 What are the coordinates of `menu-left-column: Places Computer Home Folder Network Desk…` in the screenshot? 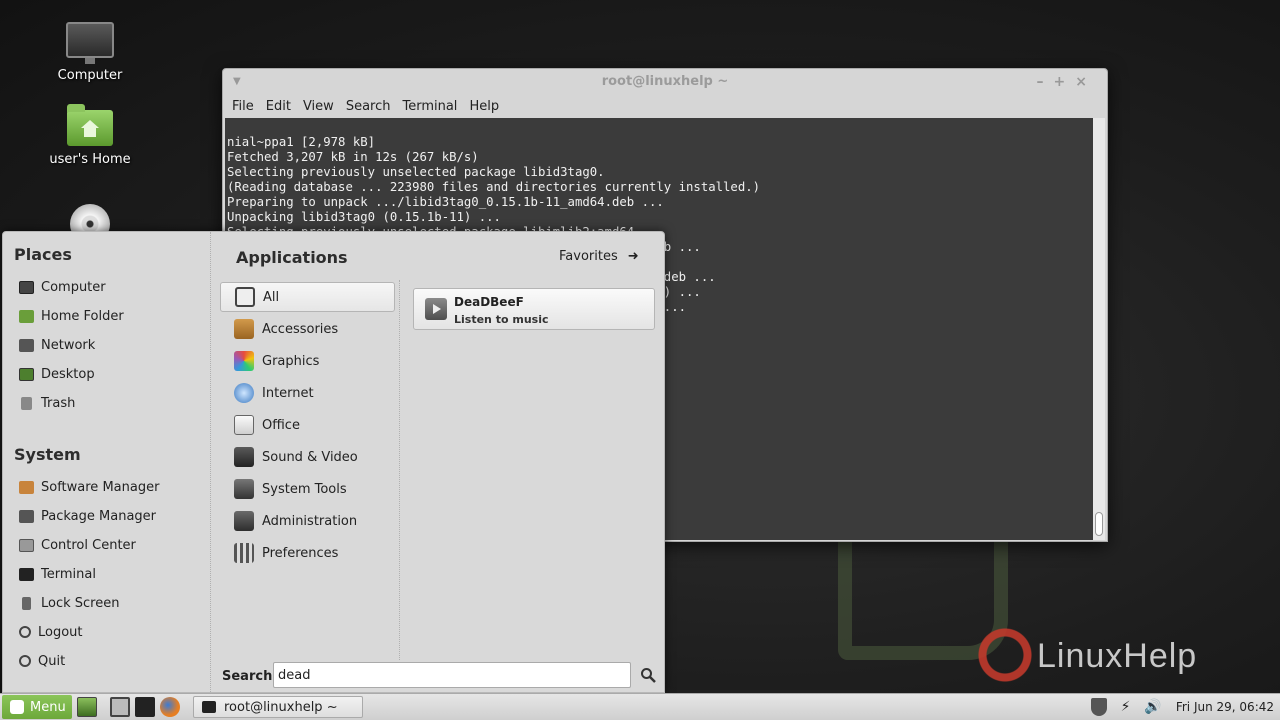 It's located at (107, 462).